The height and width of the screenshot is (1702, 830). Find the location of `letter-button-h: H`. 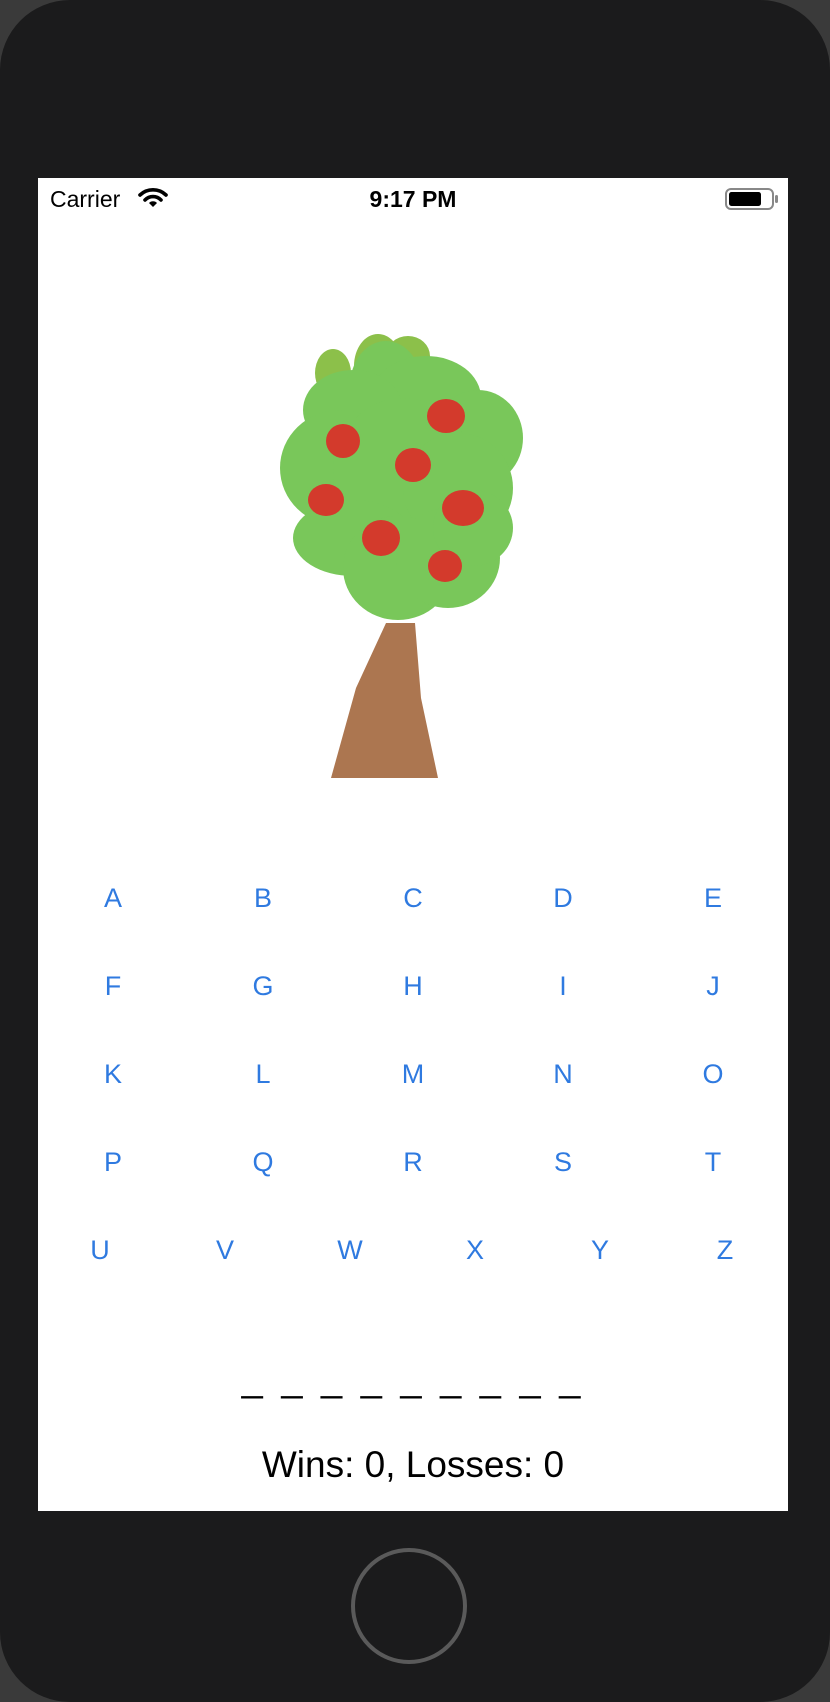

letter-button-h: H is located at coordinates (413, 986).